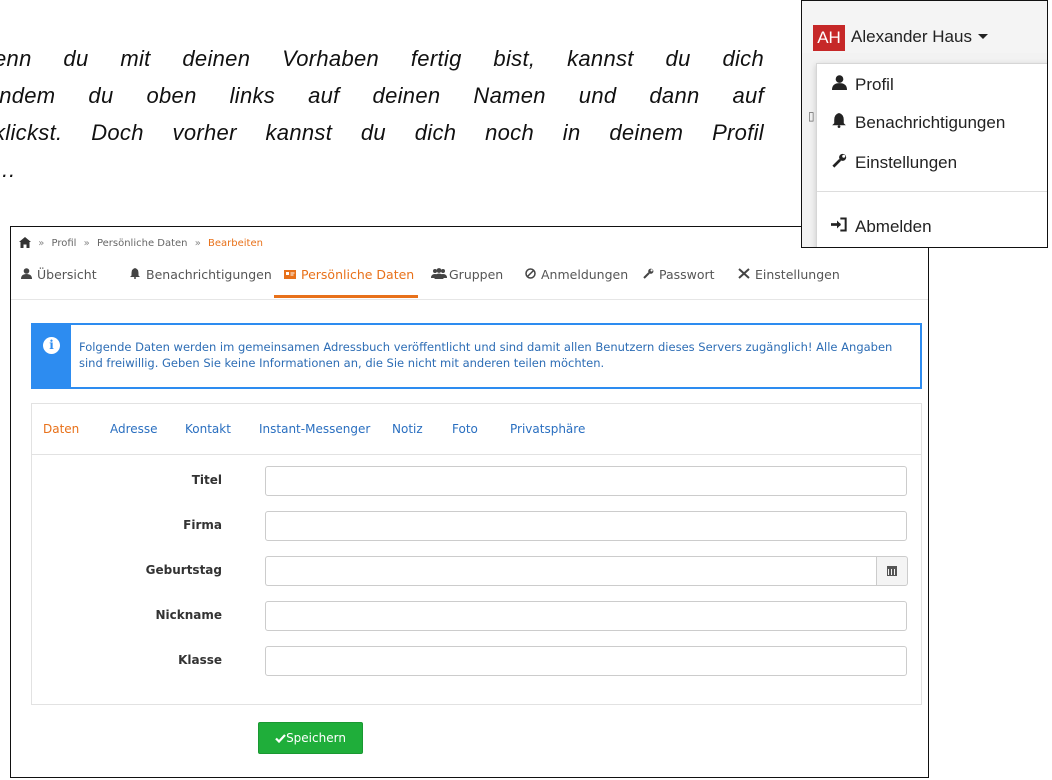 This screenshot has width=1052, height=780. I want to click on nav-einstellungen: Einstellungen, so click(788, 274).